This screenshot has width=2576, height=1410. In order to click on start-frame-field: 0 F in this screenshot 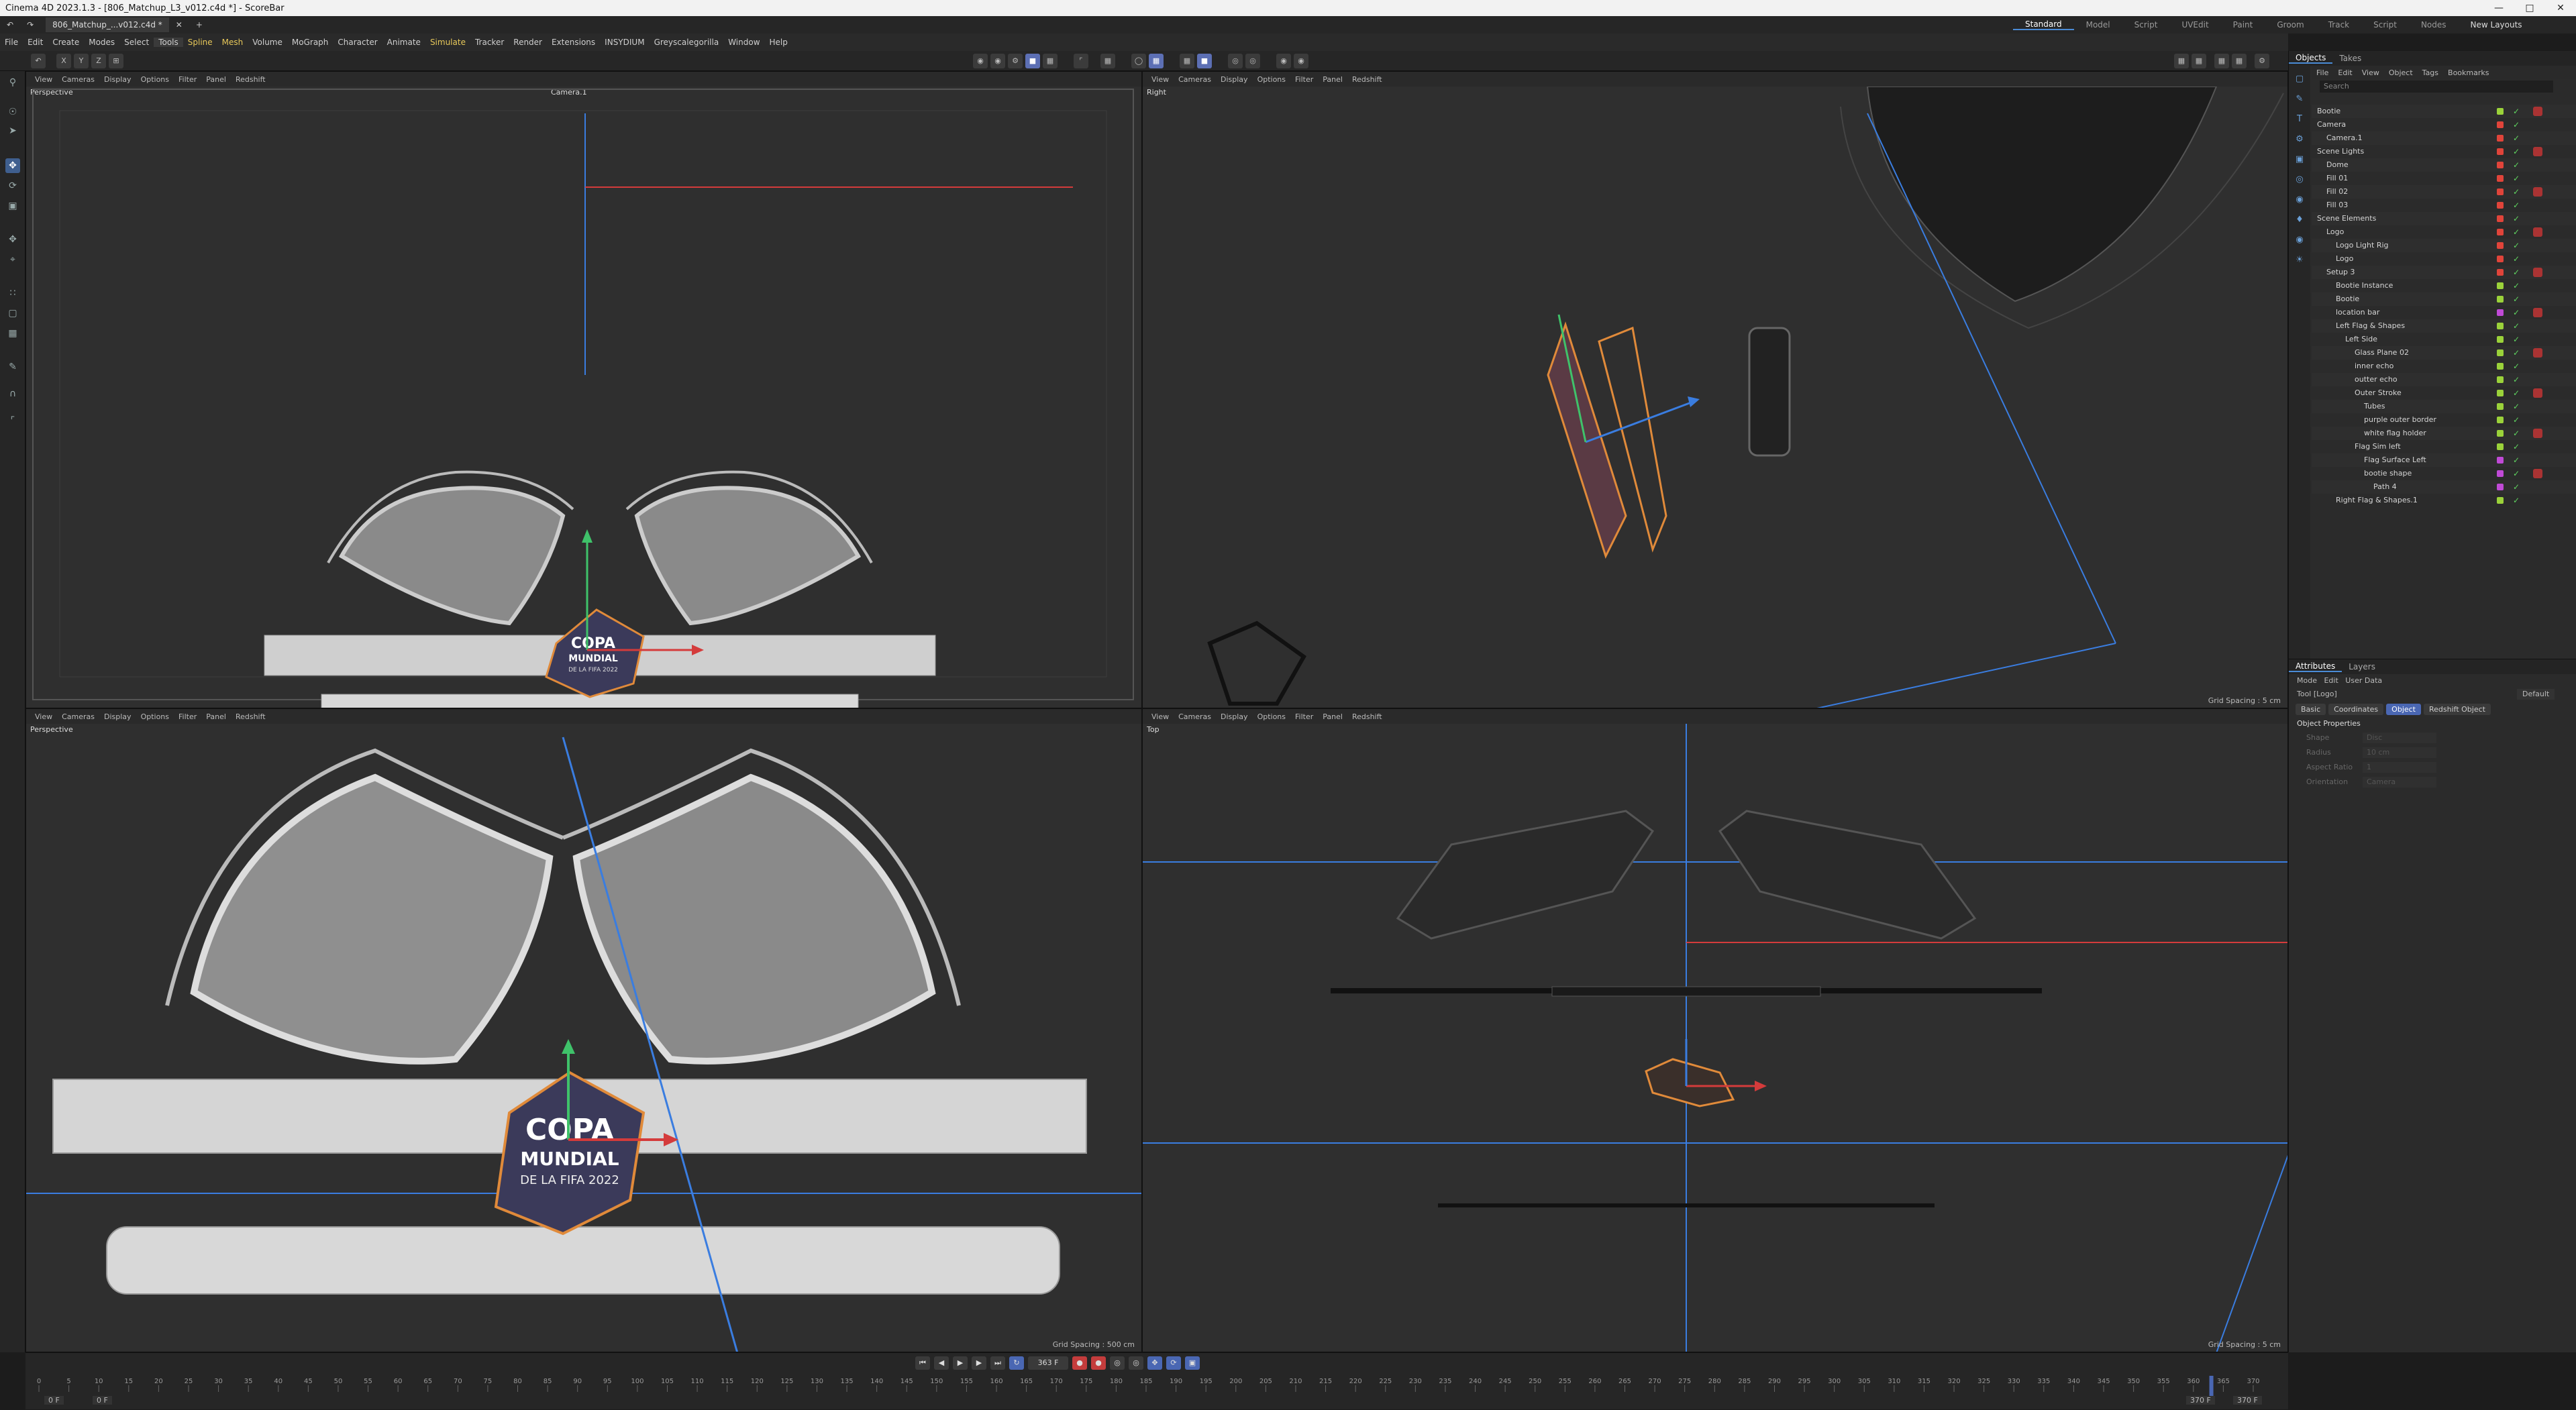, I will do `click(54, 1400)`.